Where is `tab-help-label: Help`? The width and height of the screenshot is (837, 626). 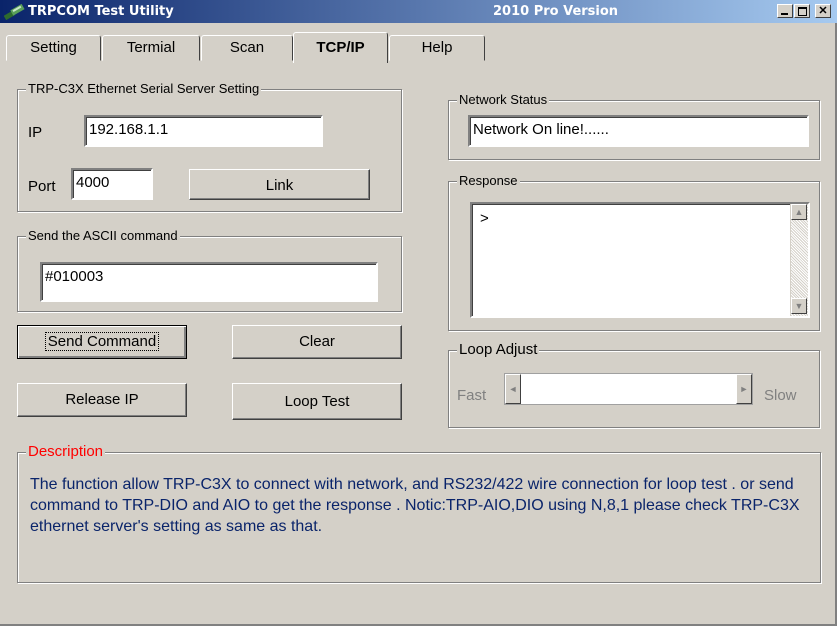
tab-help-label: Help is located at coordinates (437, 47).